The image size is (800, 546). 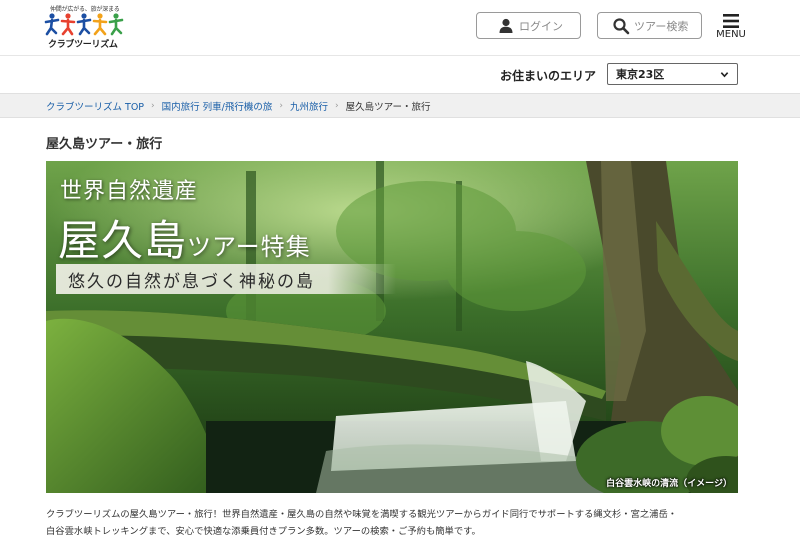 I want to click on hero-heading-suffix: ツアー特集, so click(x=249, y=247).